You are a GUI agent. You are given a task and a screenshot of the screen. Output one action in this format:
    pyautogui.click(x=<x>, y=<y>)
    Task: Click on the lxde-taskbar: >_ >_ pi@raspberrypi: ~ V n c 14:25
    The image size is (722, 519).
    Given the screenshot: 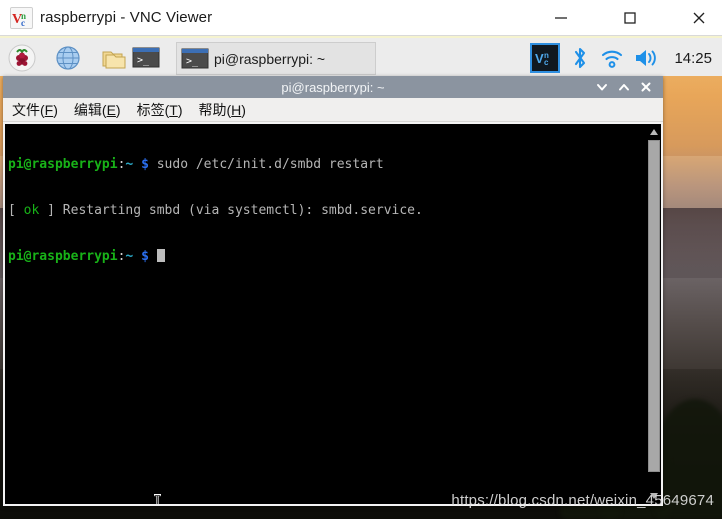 What is the action you would take?
    pyautogui.click(x=361, y=56)
    